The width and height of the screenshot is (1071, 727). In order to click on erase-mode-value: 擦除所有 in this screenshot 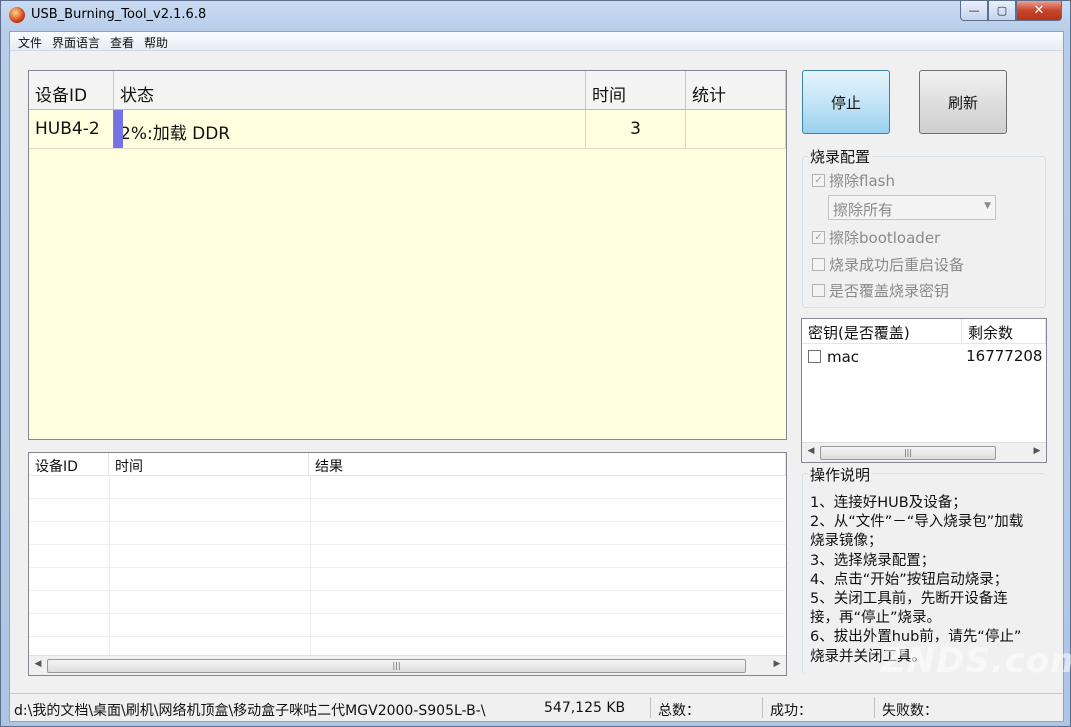, I will do `click(863, 210)`.